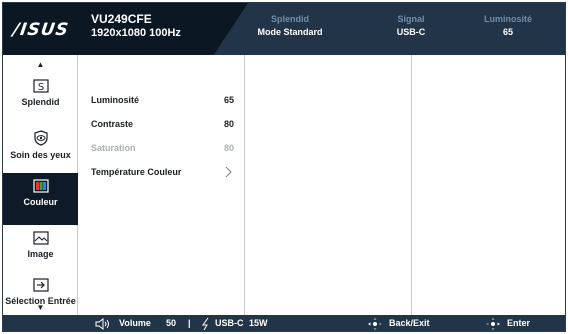 This screenshot has width=568, height=334. I want to click on color-icon, so click(40, 186).